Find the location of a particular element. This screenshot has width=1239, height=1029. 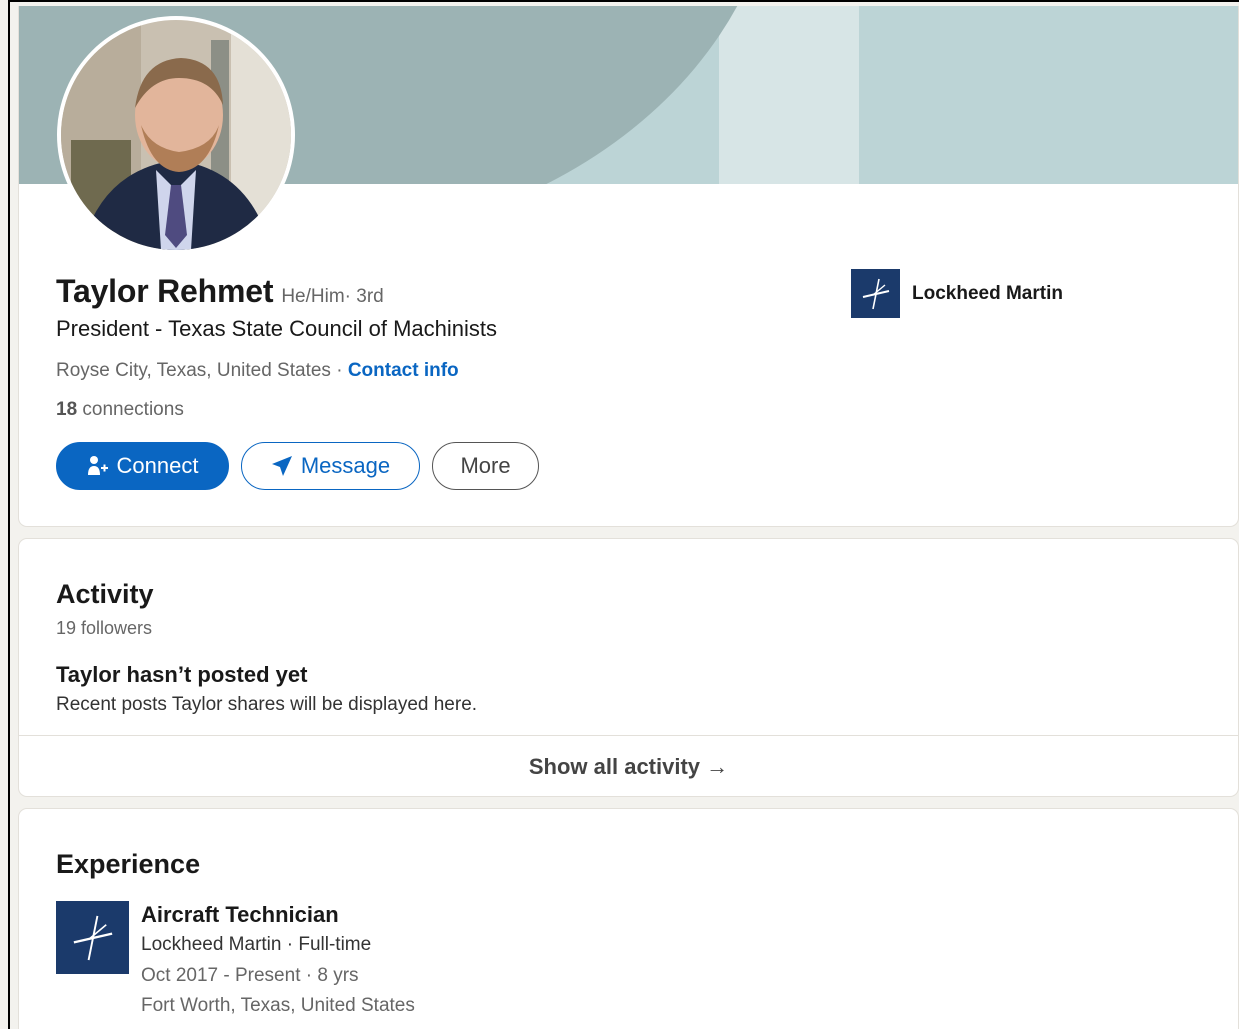

connect-button: Connect is located at coordinates (142, 466).